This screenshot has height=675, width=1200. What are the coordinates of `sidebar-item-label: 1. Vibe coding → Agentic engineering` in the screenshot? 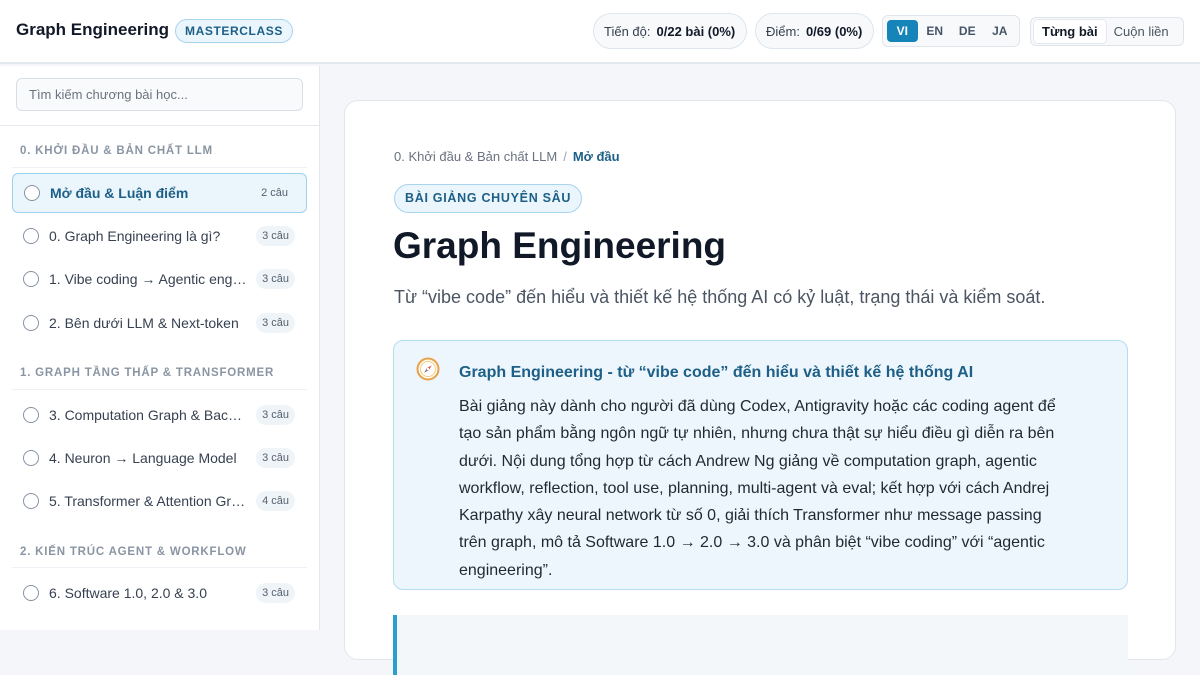 It's located at (148, 279).